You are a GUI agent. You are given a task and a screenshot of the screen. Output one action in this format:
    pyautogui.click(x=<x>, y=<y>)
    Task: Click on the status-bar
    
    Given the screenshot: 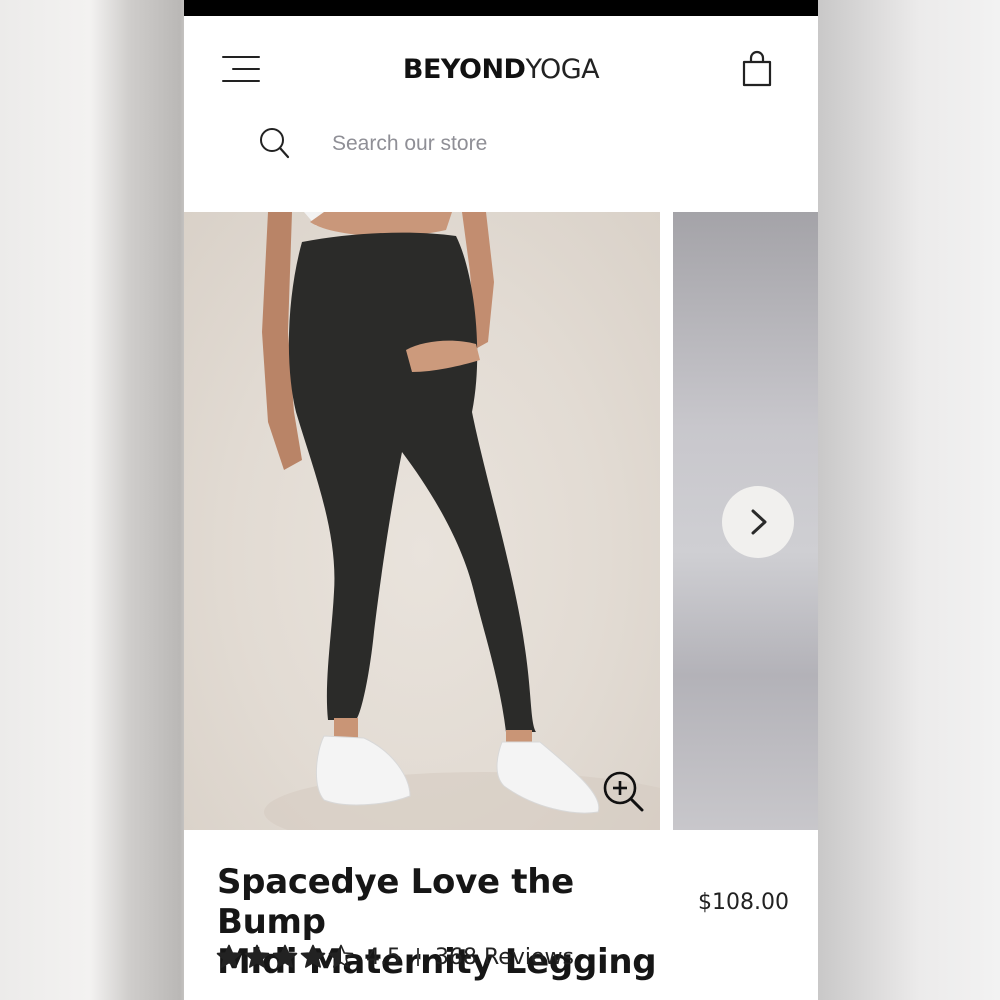 What is the action you would take?
    pyautogui.click(x=501, y=8)
    